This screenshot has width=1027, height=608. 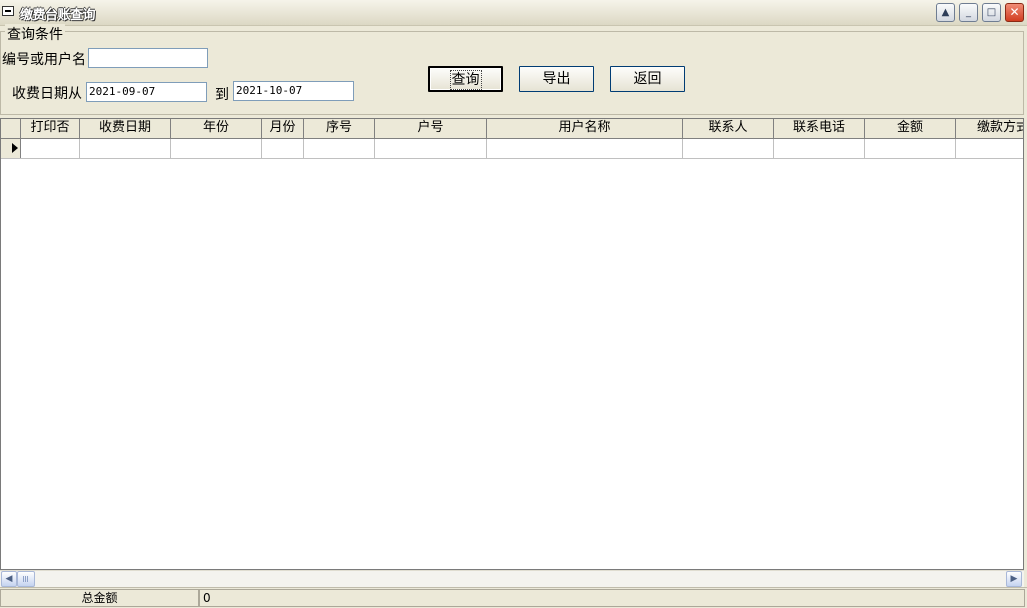 What do you see at coordinates (11, 148) in the screenshot?
I see `row-indicator-icon` at bounding box center [11, 148].